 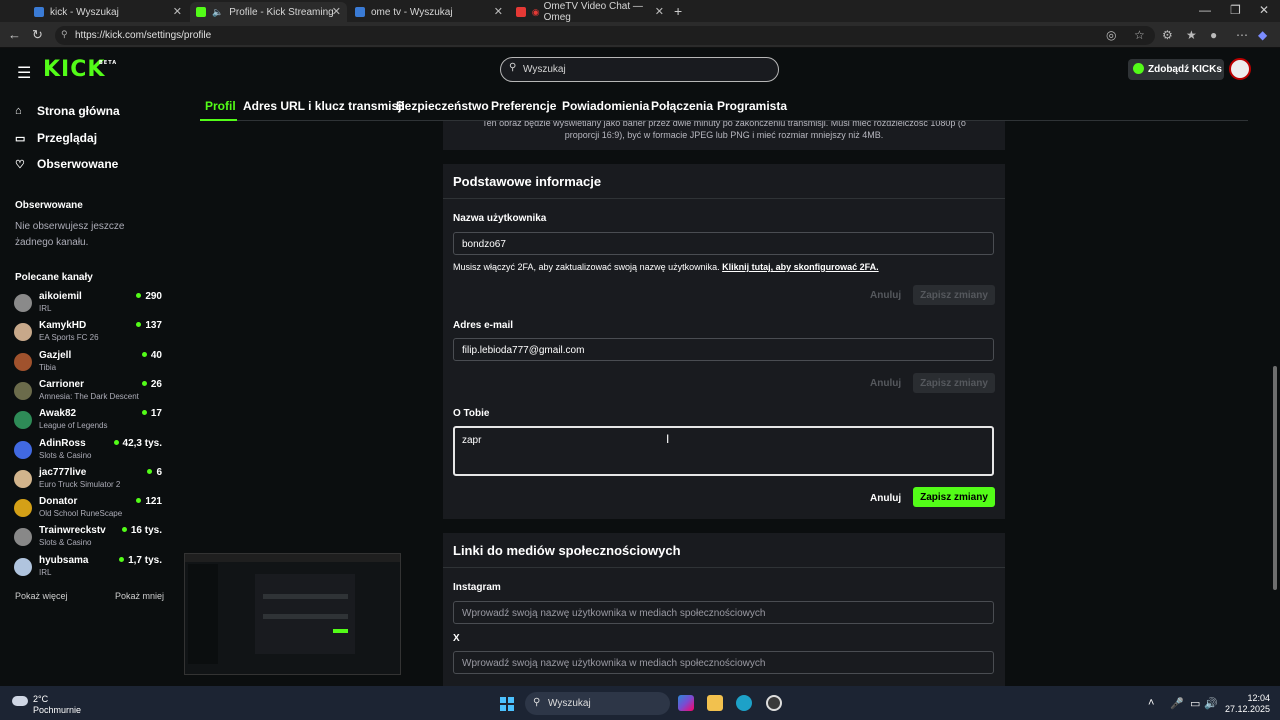 What do you see at coordinates (686, 703) in the screenshot?
I see `copilot-taskbar-icon` at bounding box center [686, 703].